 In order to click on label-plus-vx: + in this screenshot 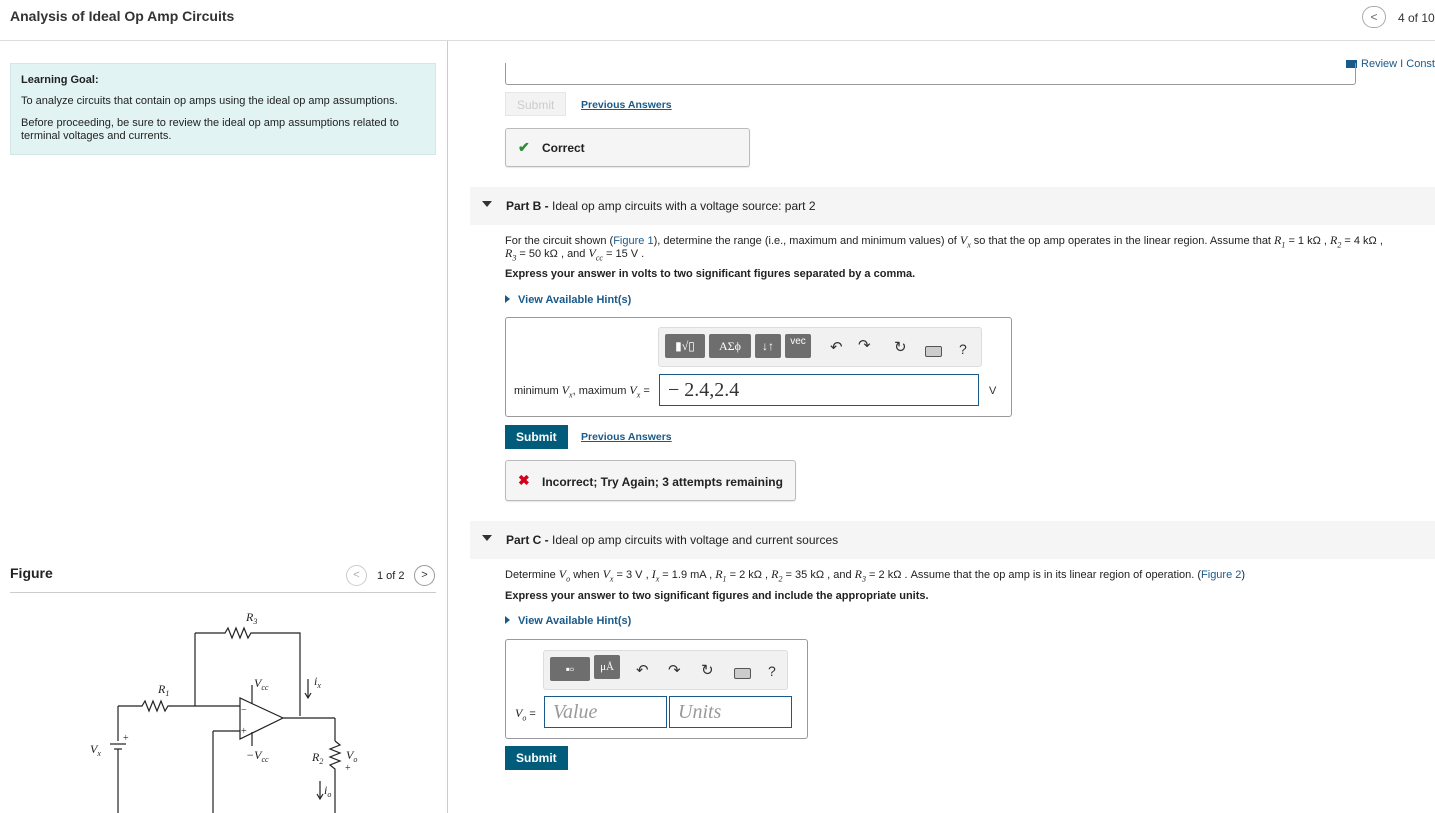, I will do `click(126, 738)`.